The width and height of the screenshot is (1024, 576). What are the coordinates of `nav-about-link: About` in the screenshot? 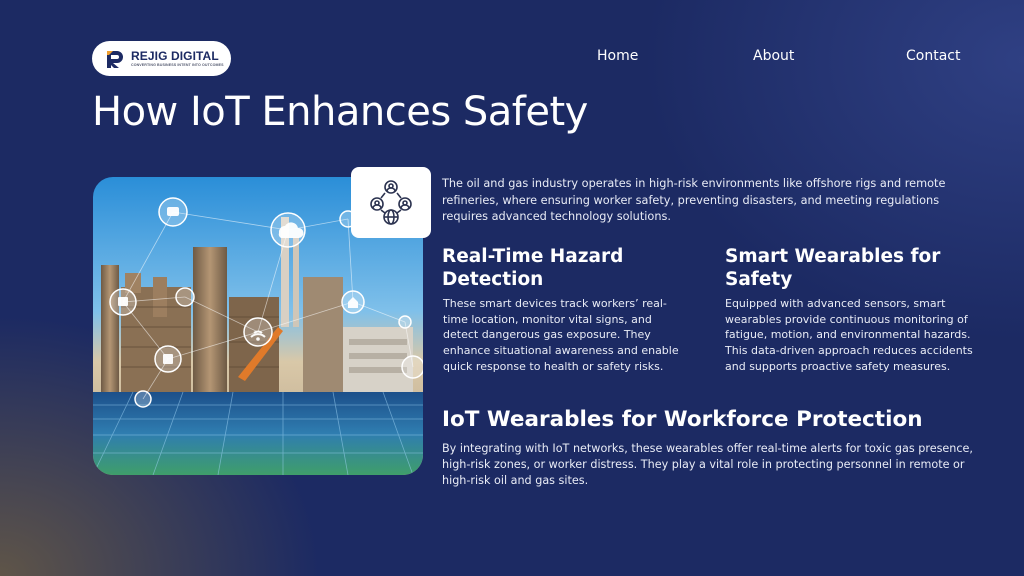 It's located at (773, 56).